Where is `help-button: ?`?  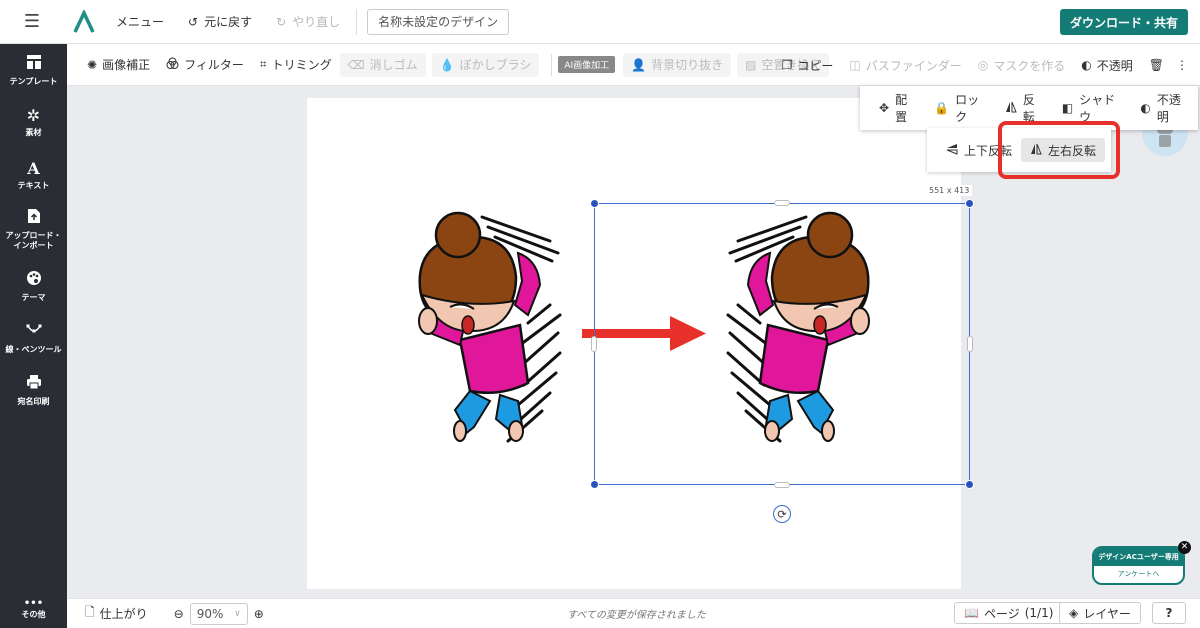 help-button: ? is located at coordinates (1169, 613).